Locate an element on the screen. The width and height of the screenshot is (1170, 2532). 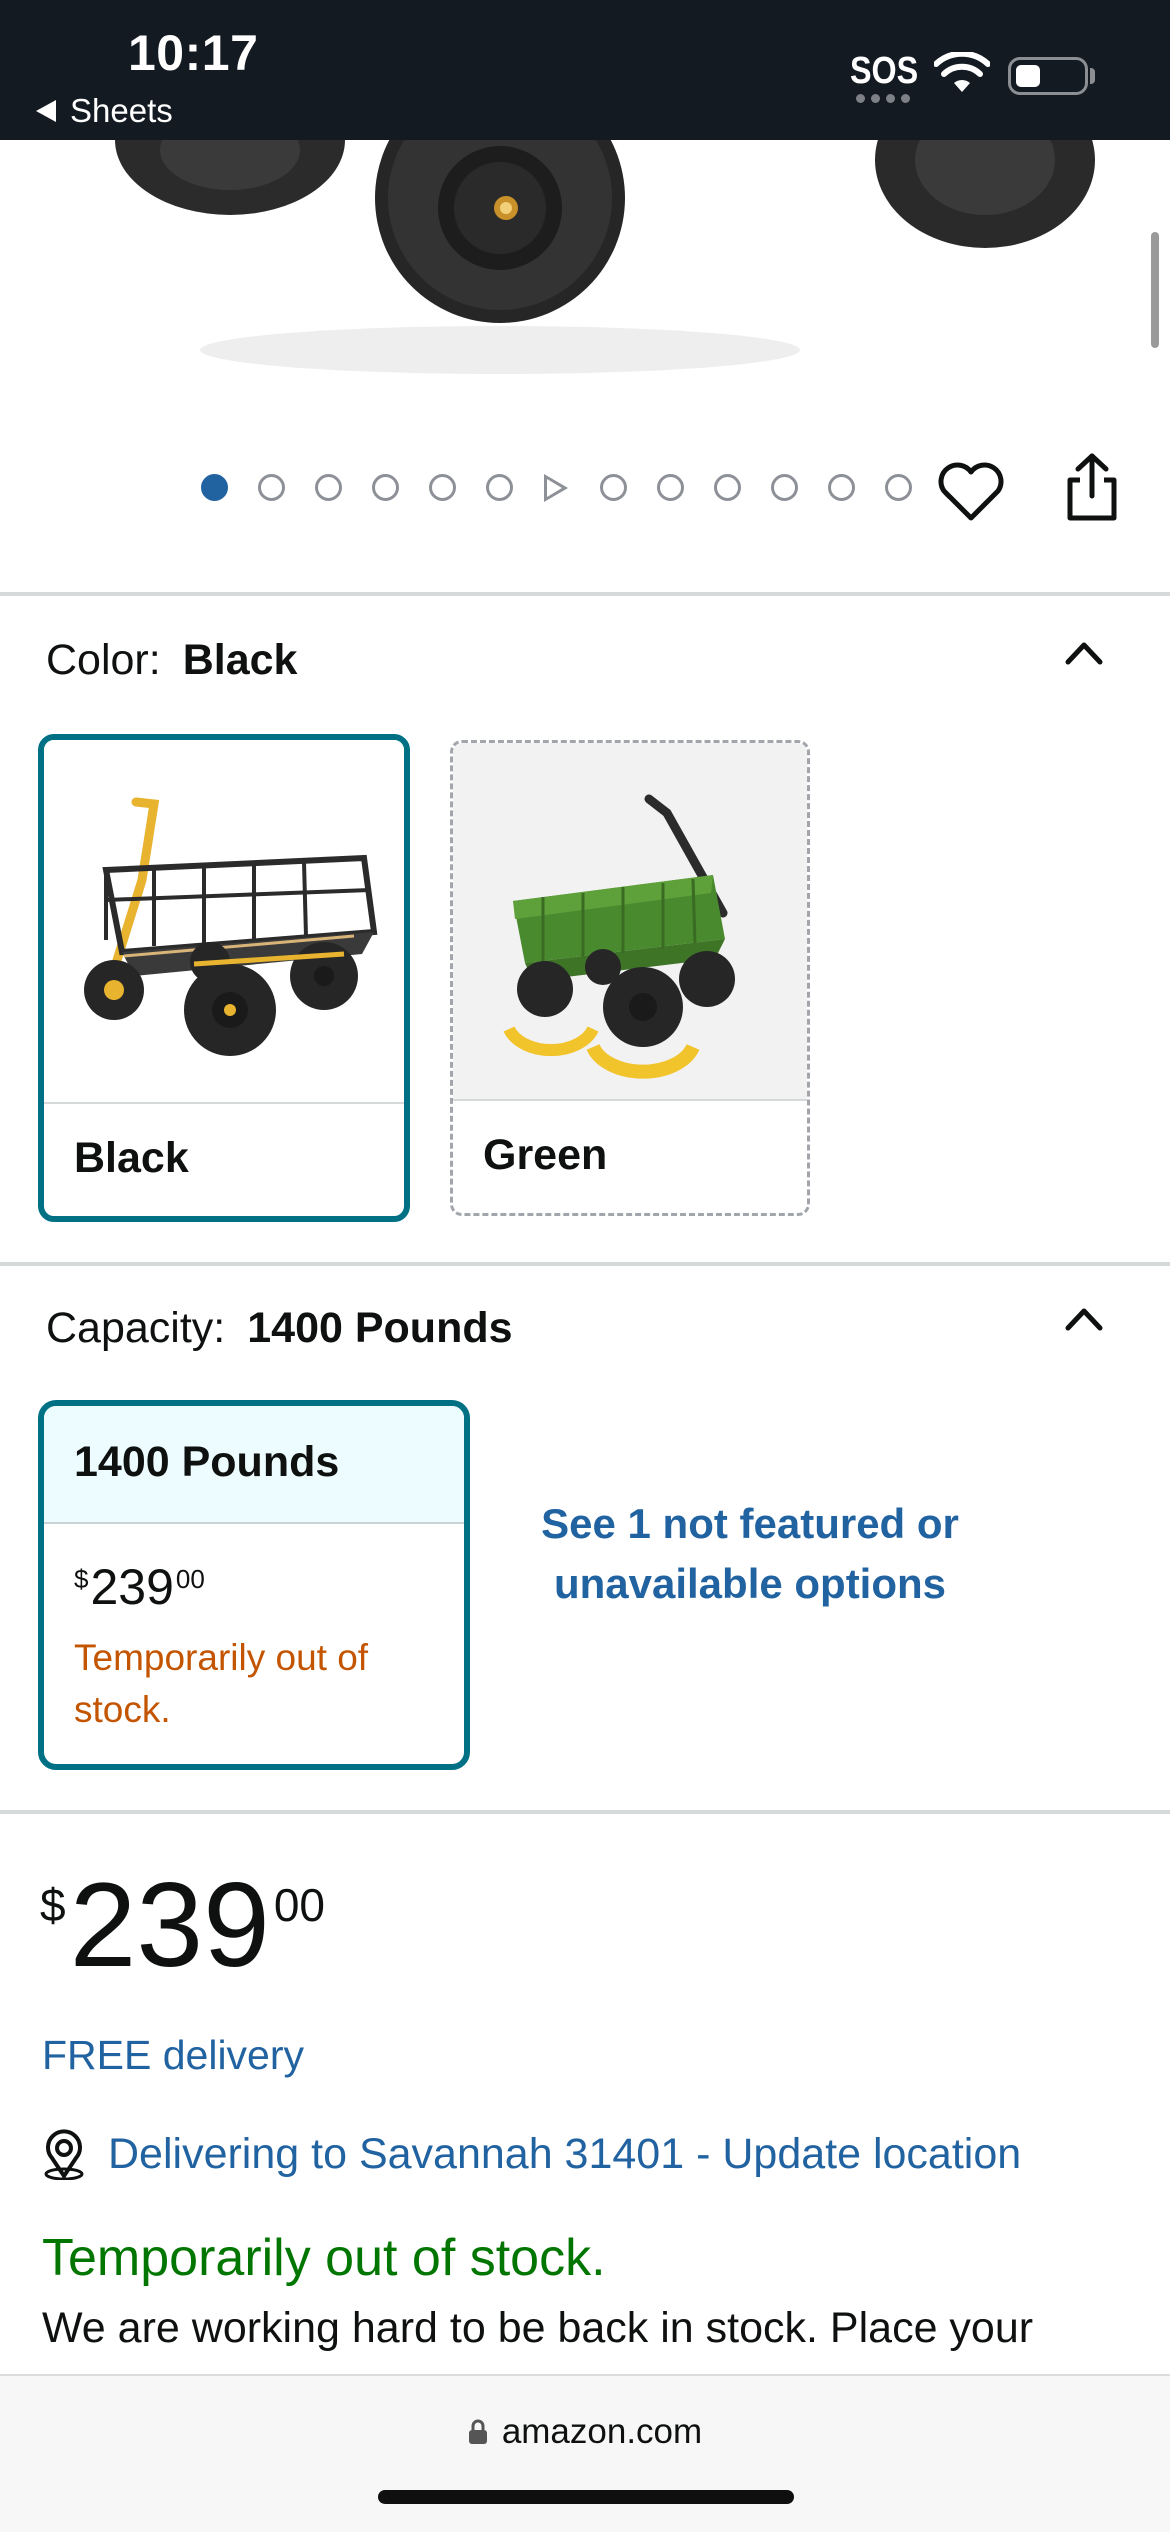
status-bar: 10:17 Sheets SOS is located at coordinates (585, 70).